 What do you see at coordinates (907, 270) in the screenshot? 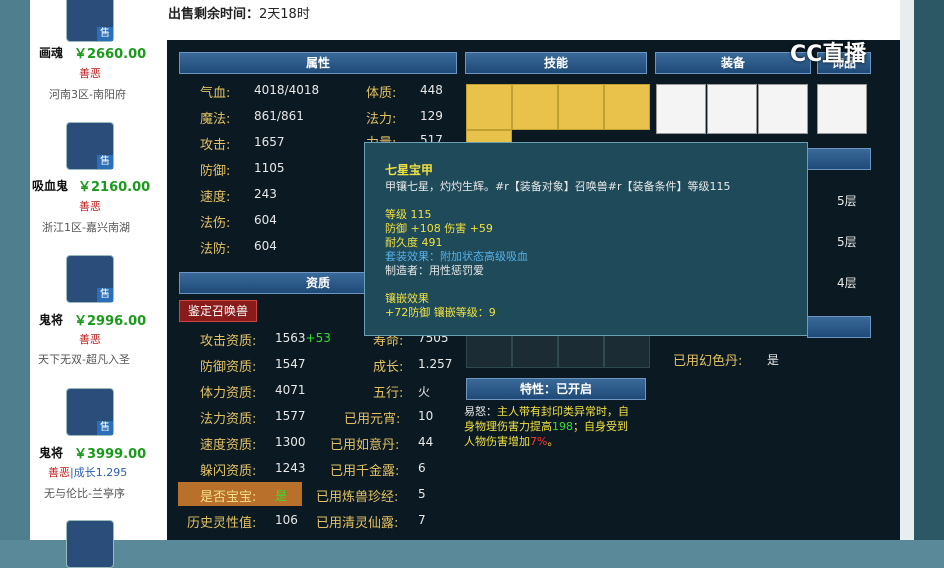
I see `scroll-gutter` at bounding box center [907, 270].